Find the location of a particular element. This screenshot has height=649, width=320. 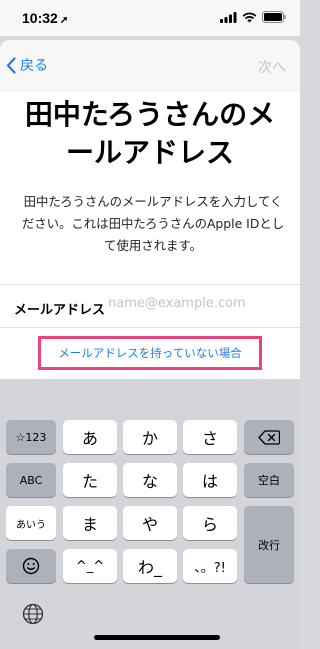

backspace-icon is located at coordinates (269, 437).